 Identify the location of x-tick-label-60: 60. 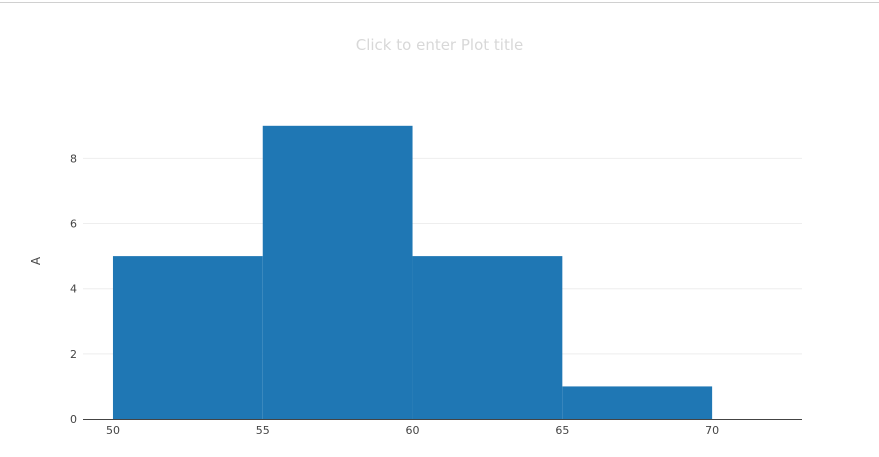
(413, 430).